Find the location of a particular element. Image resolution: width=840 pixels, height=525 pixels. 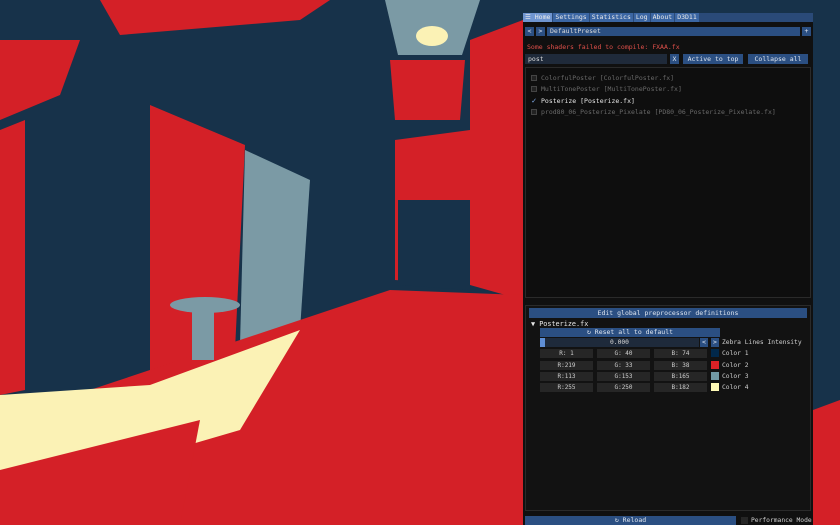

zebra-slider: 0.000 is located at coordinates (619, 342).